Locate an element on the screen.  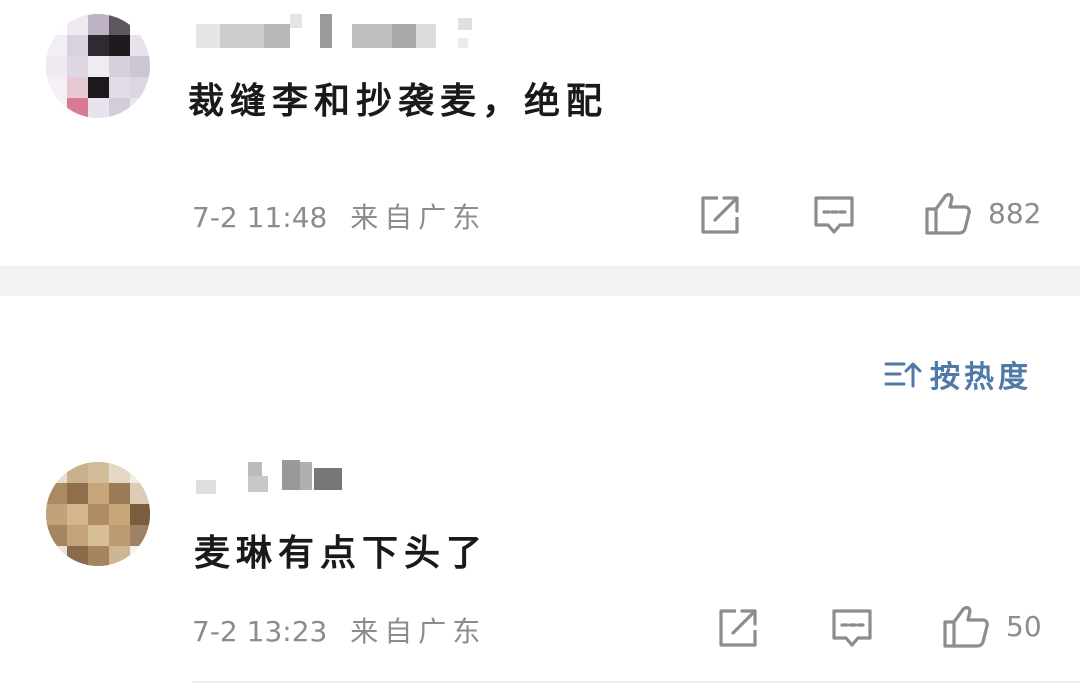
comment-time: 11:48 is located at coordinates (287, 217).